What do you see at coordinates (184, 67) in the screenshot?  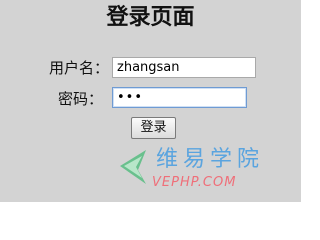 I see `username-input` at bounding box center [184, 67].